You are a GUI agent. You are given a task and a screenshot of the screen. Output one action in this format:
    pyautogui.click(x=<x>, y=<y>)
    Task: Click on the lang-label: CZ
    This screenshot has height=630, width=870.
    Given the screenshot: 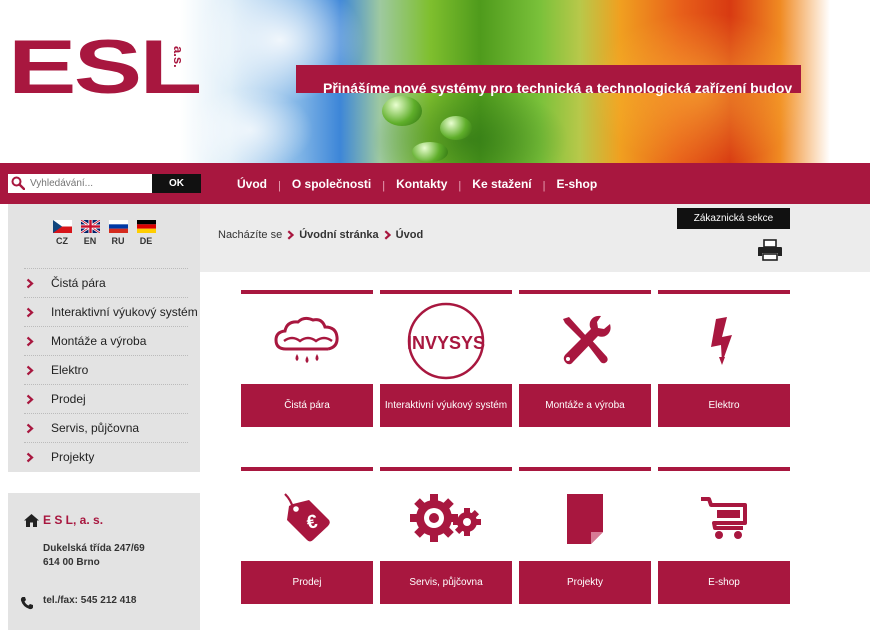 What is the action you would take?
    pyautogui.click(x=62, y=241)
    